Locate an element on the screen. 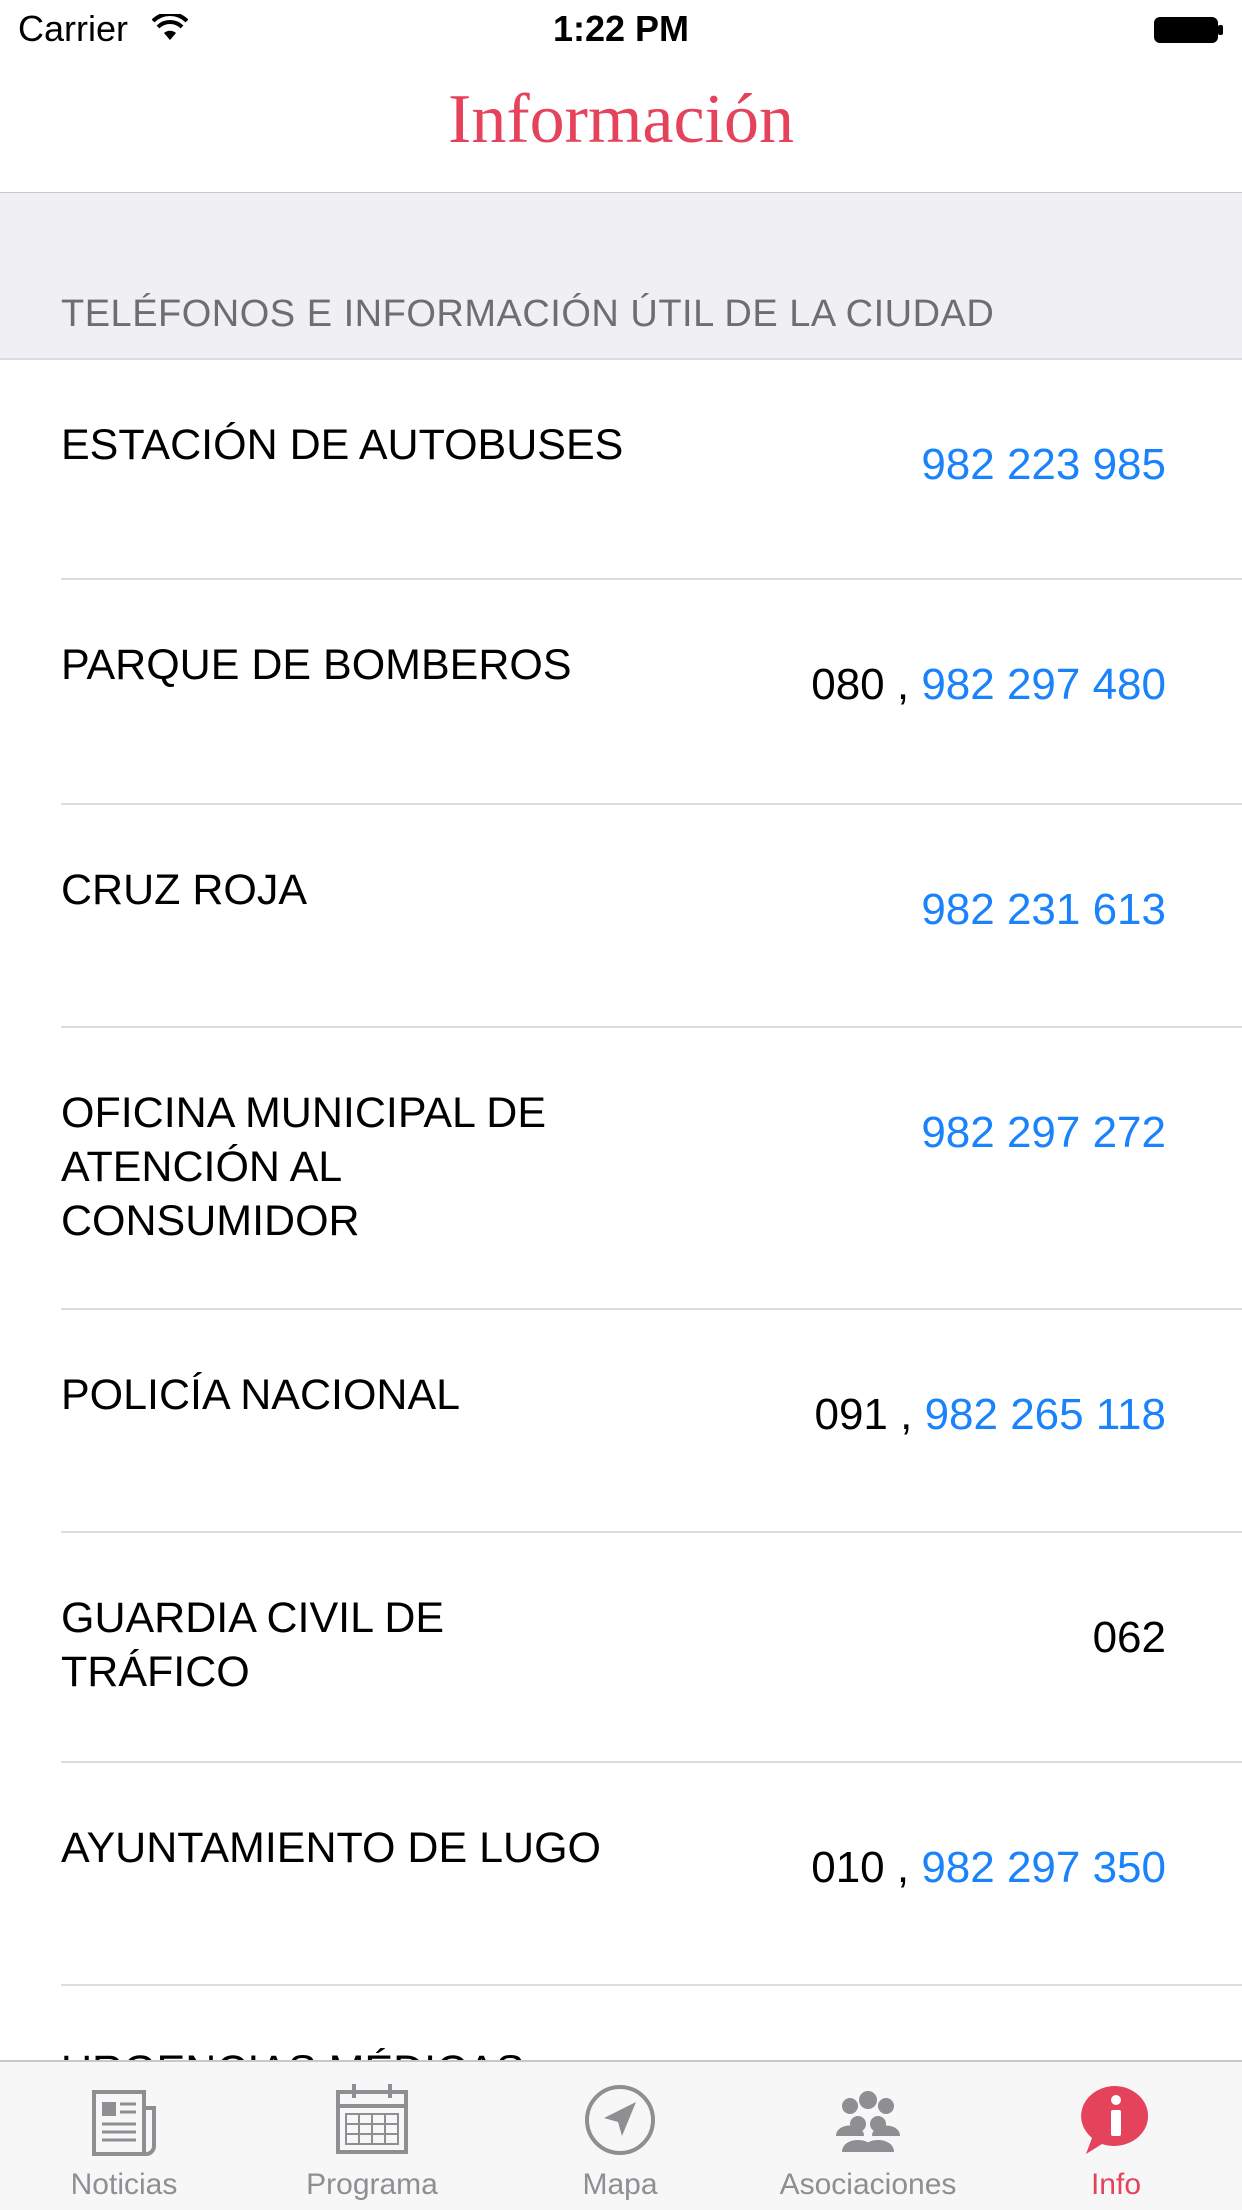 The image size is (1242, 2210). contact-row-national-police: POLICÍA NACIONAL 091 , 982 265 118 is located at coordinates (621, 1421).